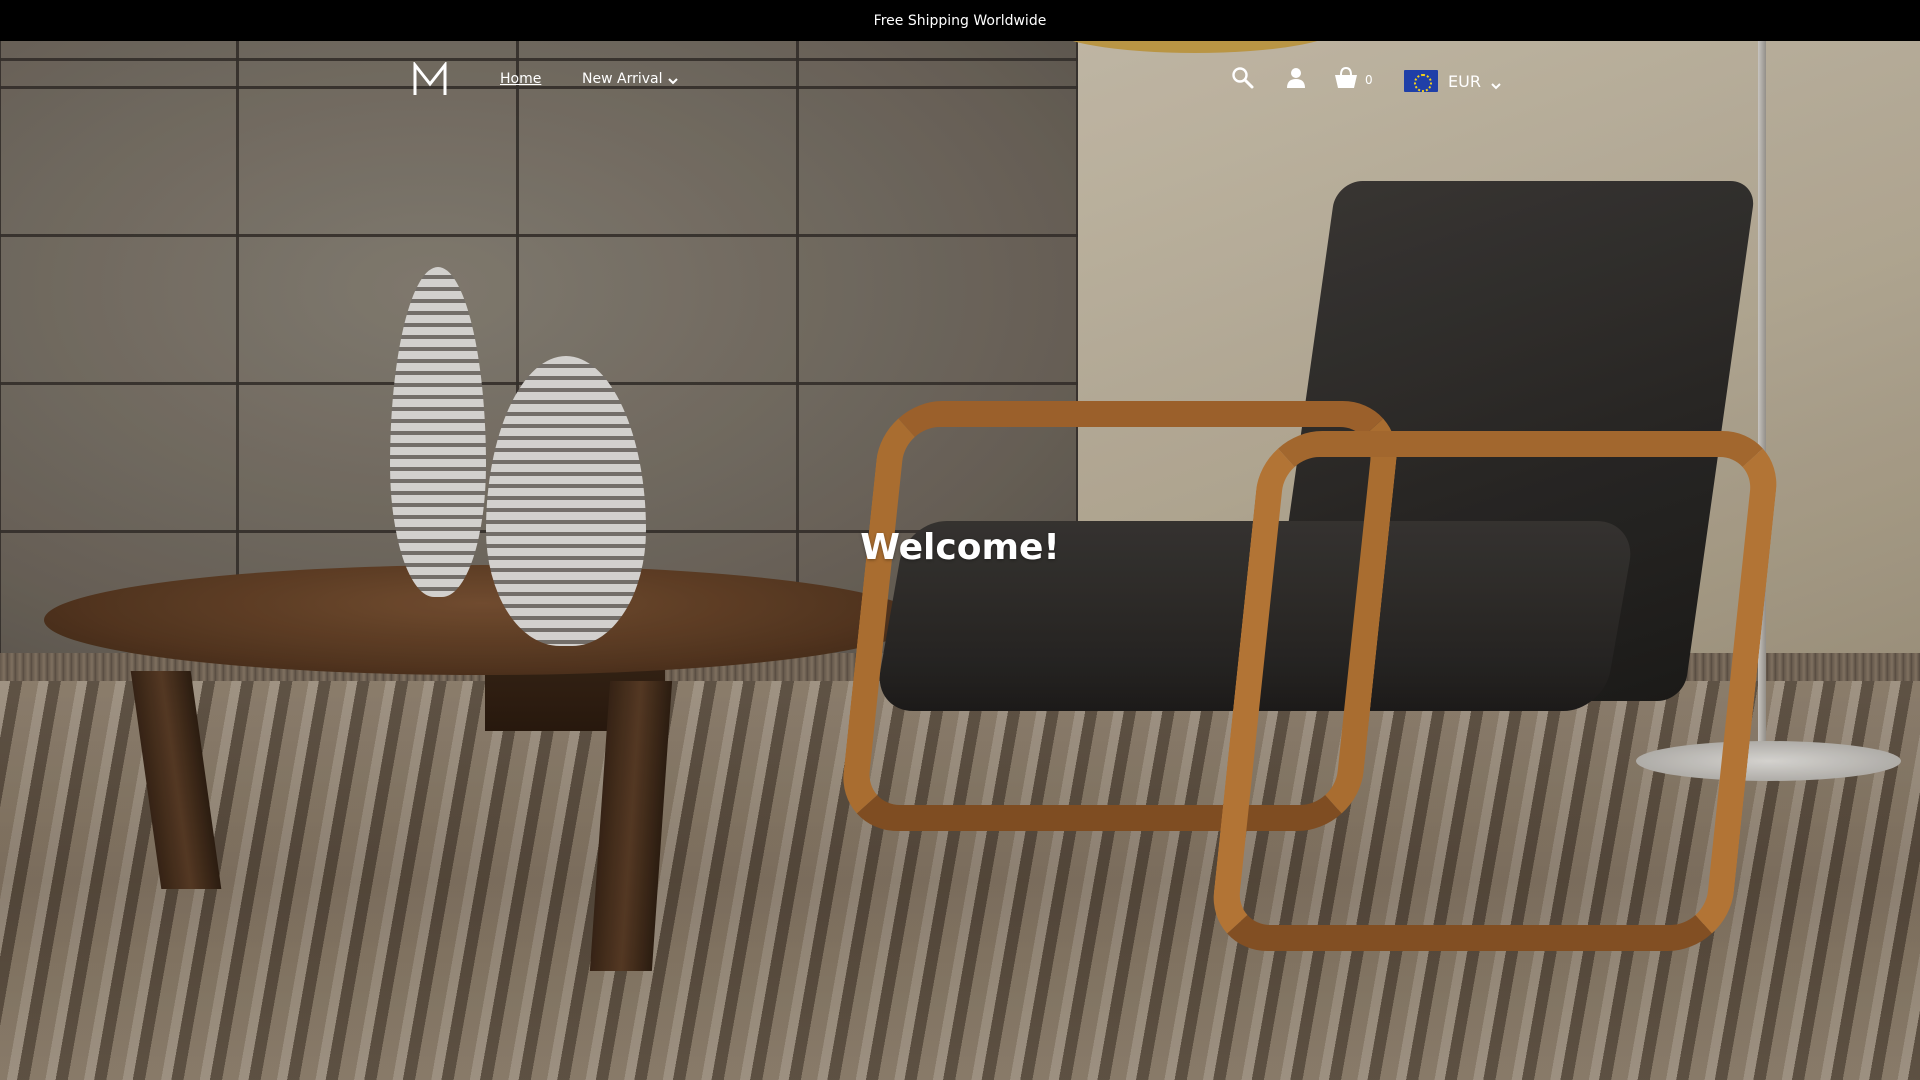 The height and width of the screenshot is (1080, 1920). What do you see at coordinates (960, 81) in the screenshot?
I see `site-header: Home New Arrival 0 EUR` at bounding box center [960, 81].